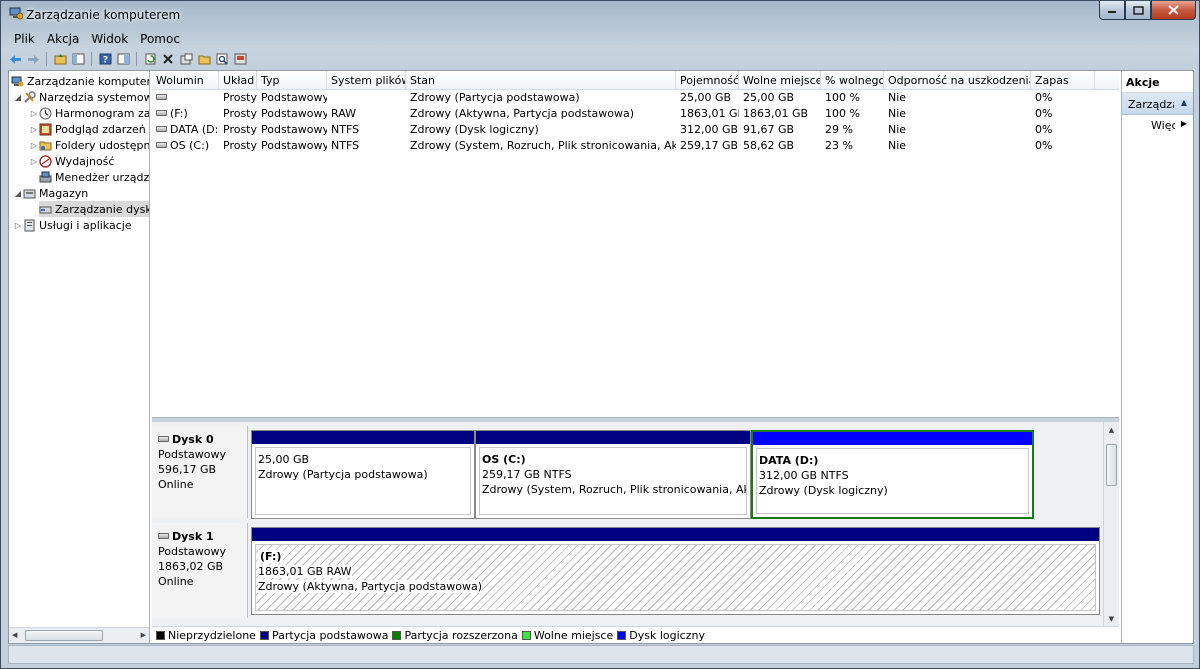 The height and width of the screenshot is (669, 1200). What do you see at coordinates (186, 59) in the screenshot?
I see `properties-icon` at bounding box center [186, 59].